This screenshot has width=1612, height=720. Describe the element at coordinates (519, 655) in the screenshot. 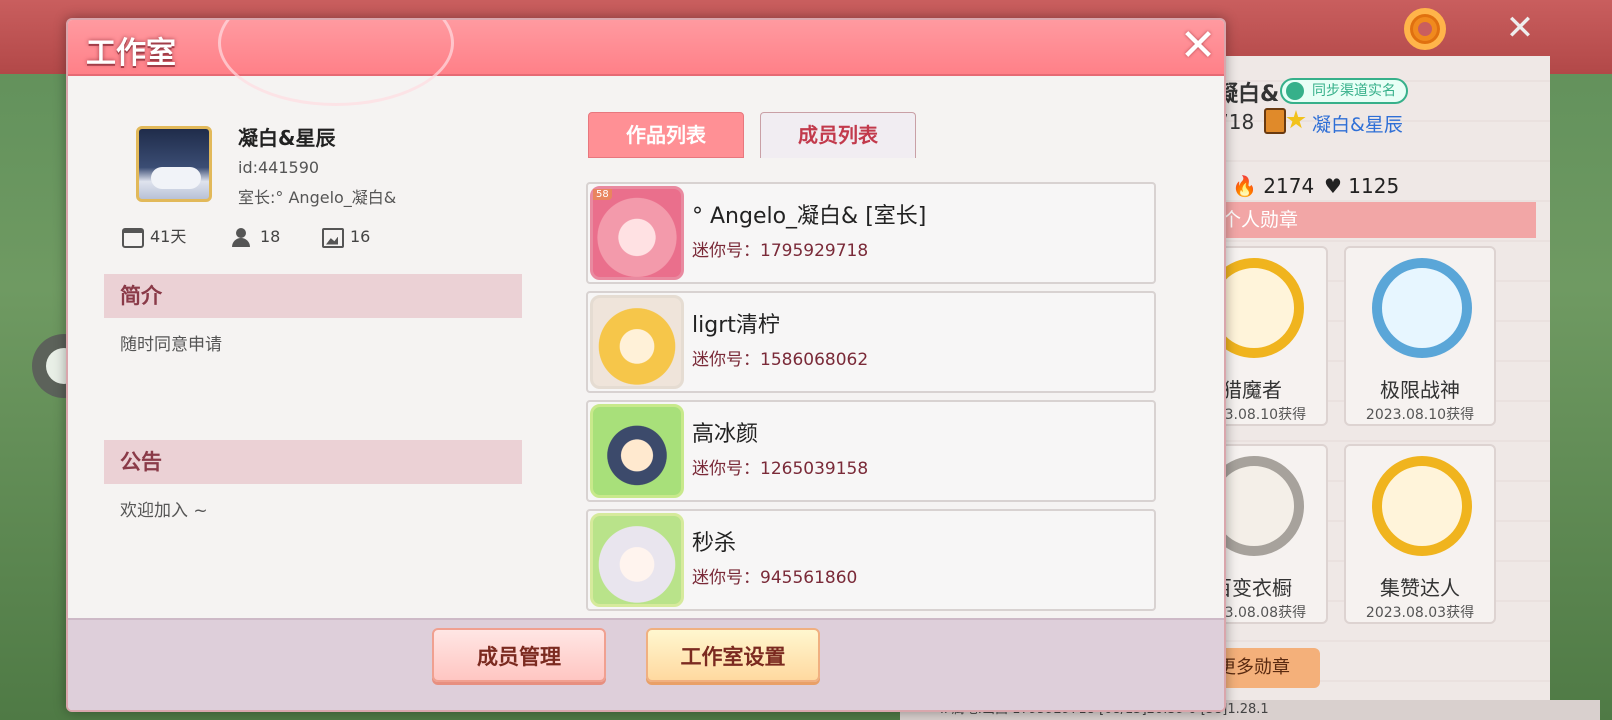

I see `member-manage-button: 成员管理` at that location.